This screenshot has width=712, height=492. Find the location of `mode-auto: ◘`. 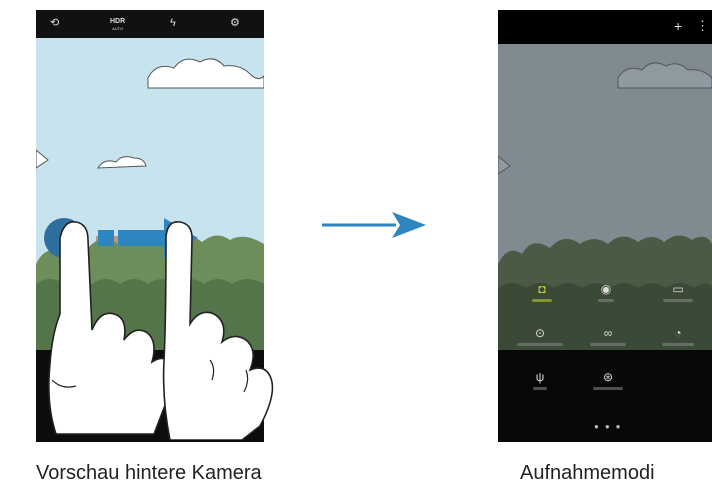

mode-auto: ◘ is located at coordinates (542, 292).